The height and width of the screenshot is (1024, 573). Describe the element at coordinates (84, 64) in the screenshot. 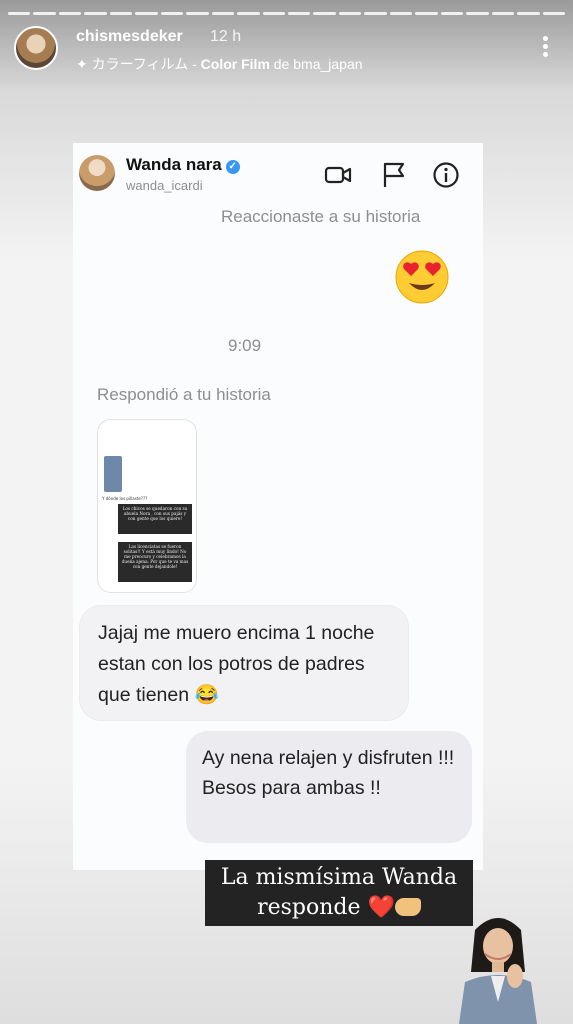

I see `music-sparkle-icon: ✦` at that location.